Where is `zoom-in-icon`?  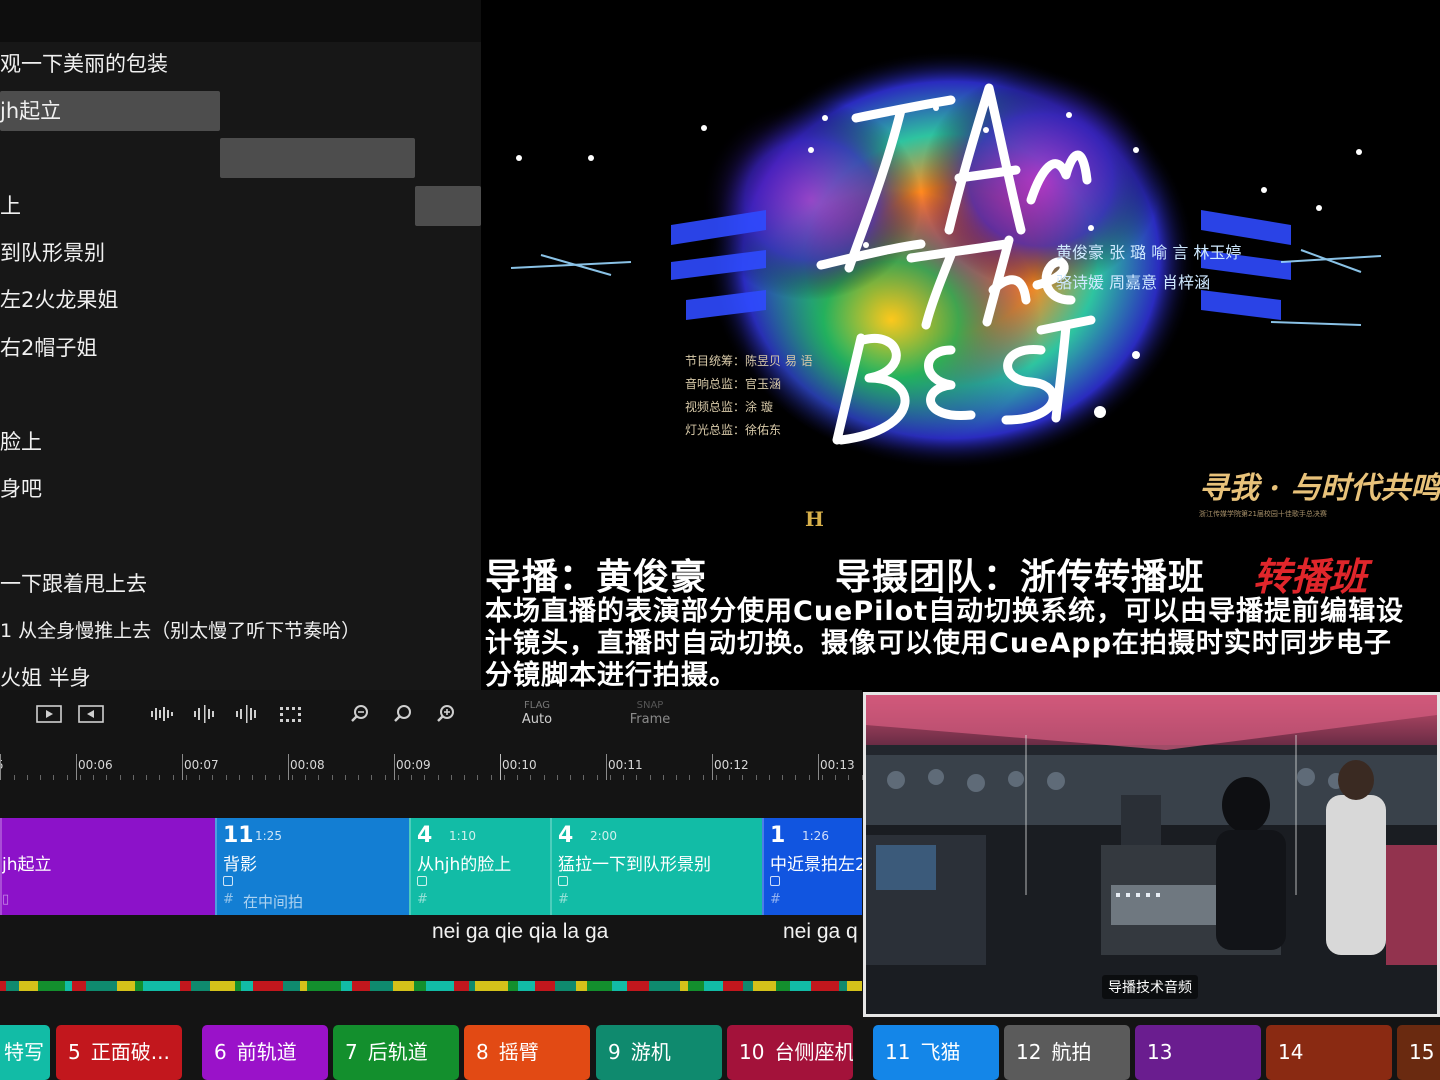
zoom-in-icon is located at coordinates (446, 714).